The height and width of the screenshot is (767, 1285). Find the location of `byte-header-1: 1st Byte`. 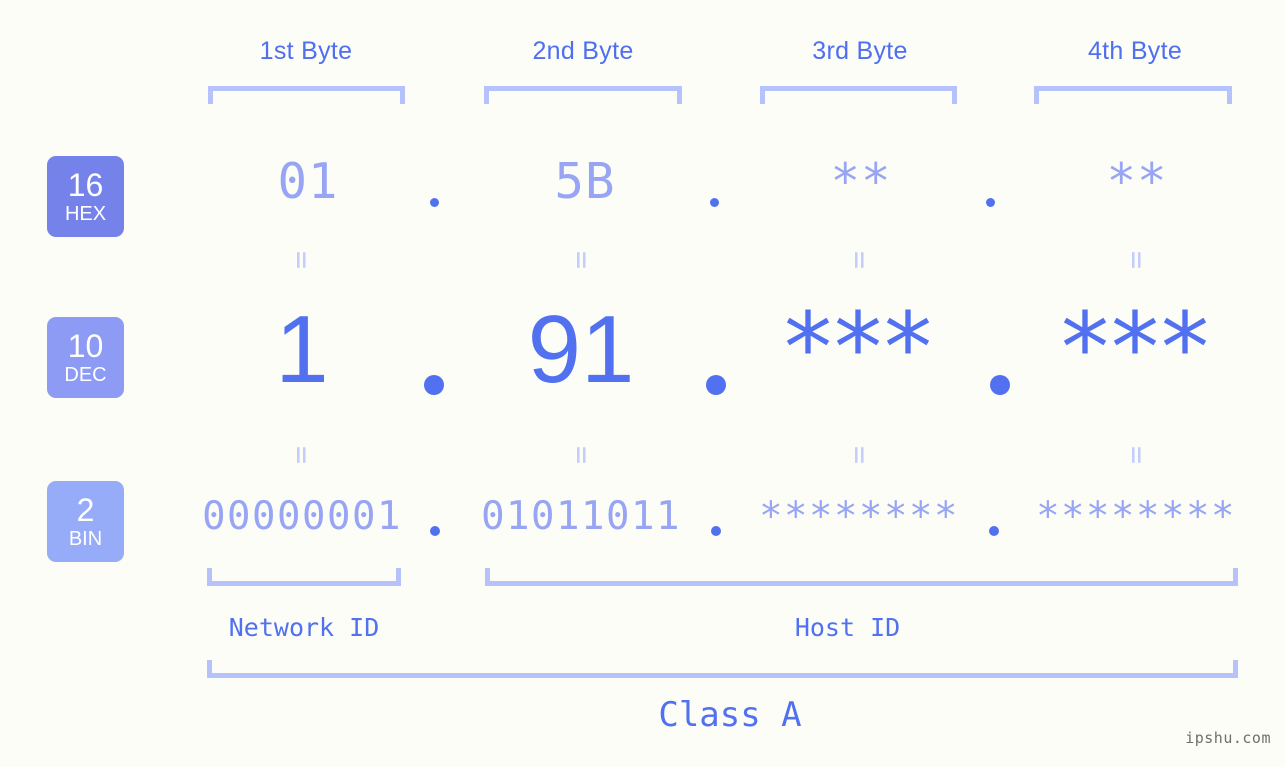

byte-header-1: 1st Byte is located at coordinates (306, 51).